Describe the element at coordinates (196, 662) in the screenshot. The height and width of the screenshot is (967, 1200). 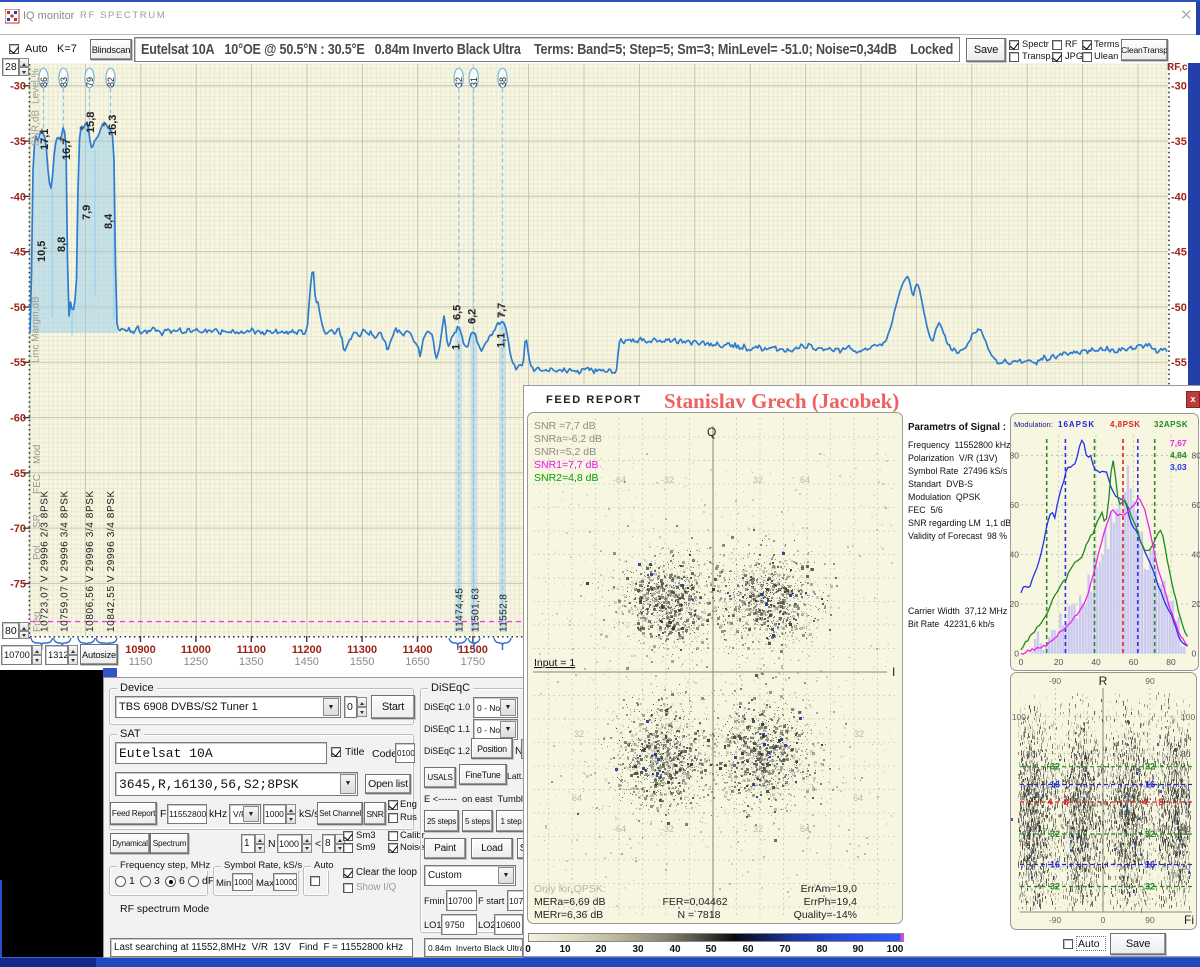
I see `svg-text: 1250` at that location.